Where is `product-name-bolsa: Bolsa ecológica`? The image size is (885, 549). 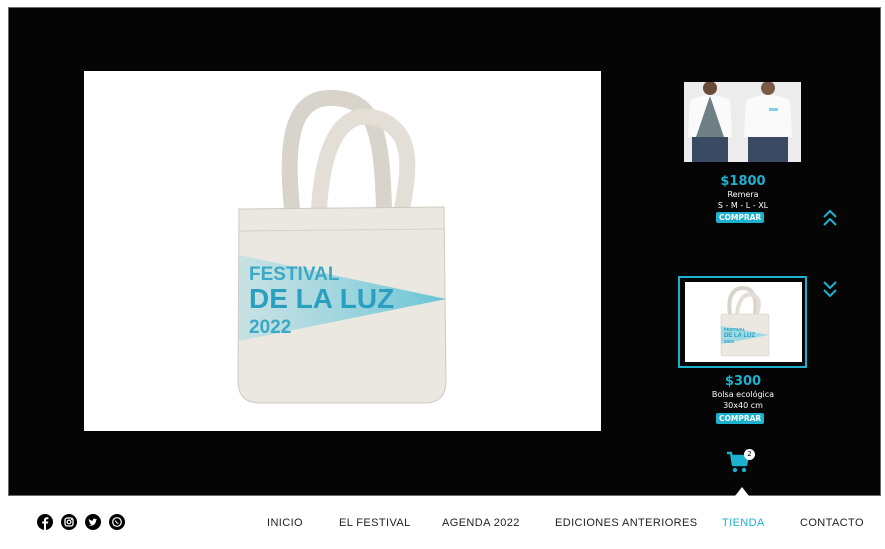 product-name-bolsa: Bolsa ecológica is located at coordinates (743, 394).